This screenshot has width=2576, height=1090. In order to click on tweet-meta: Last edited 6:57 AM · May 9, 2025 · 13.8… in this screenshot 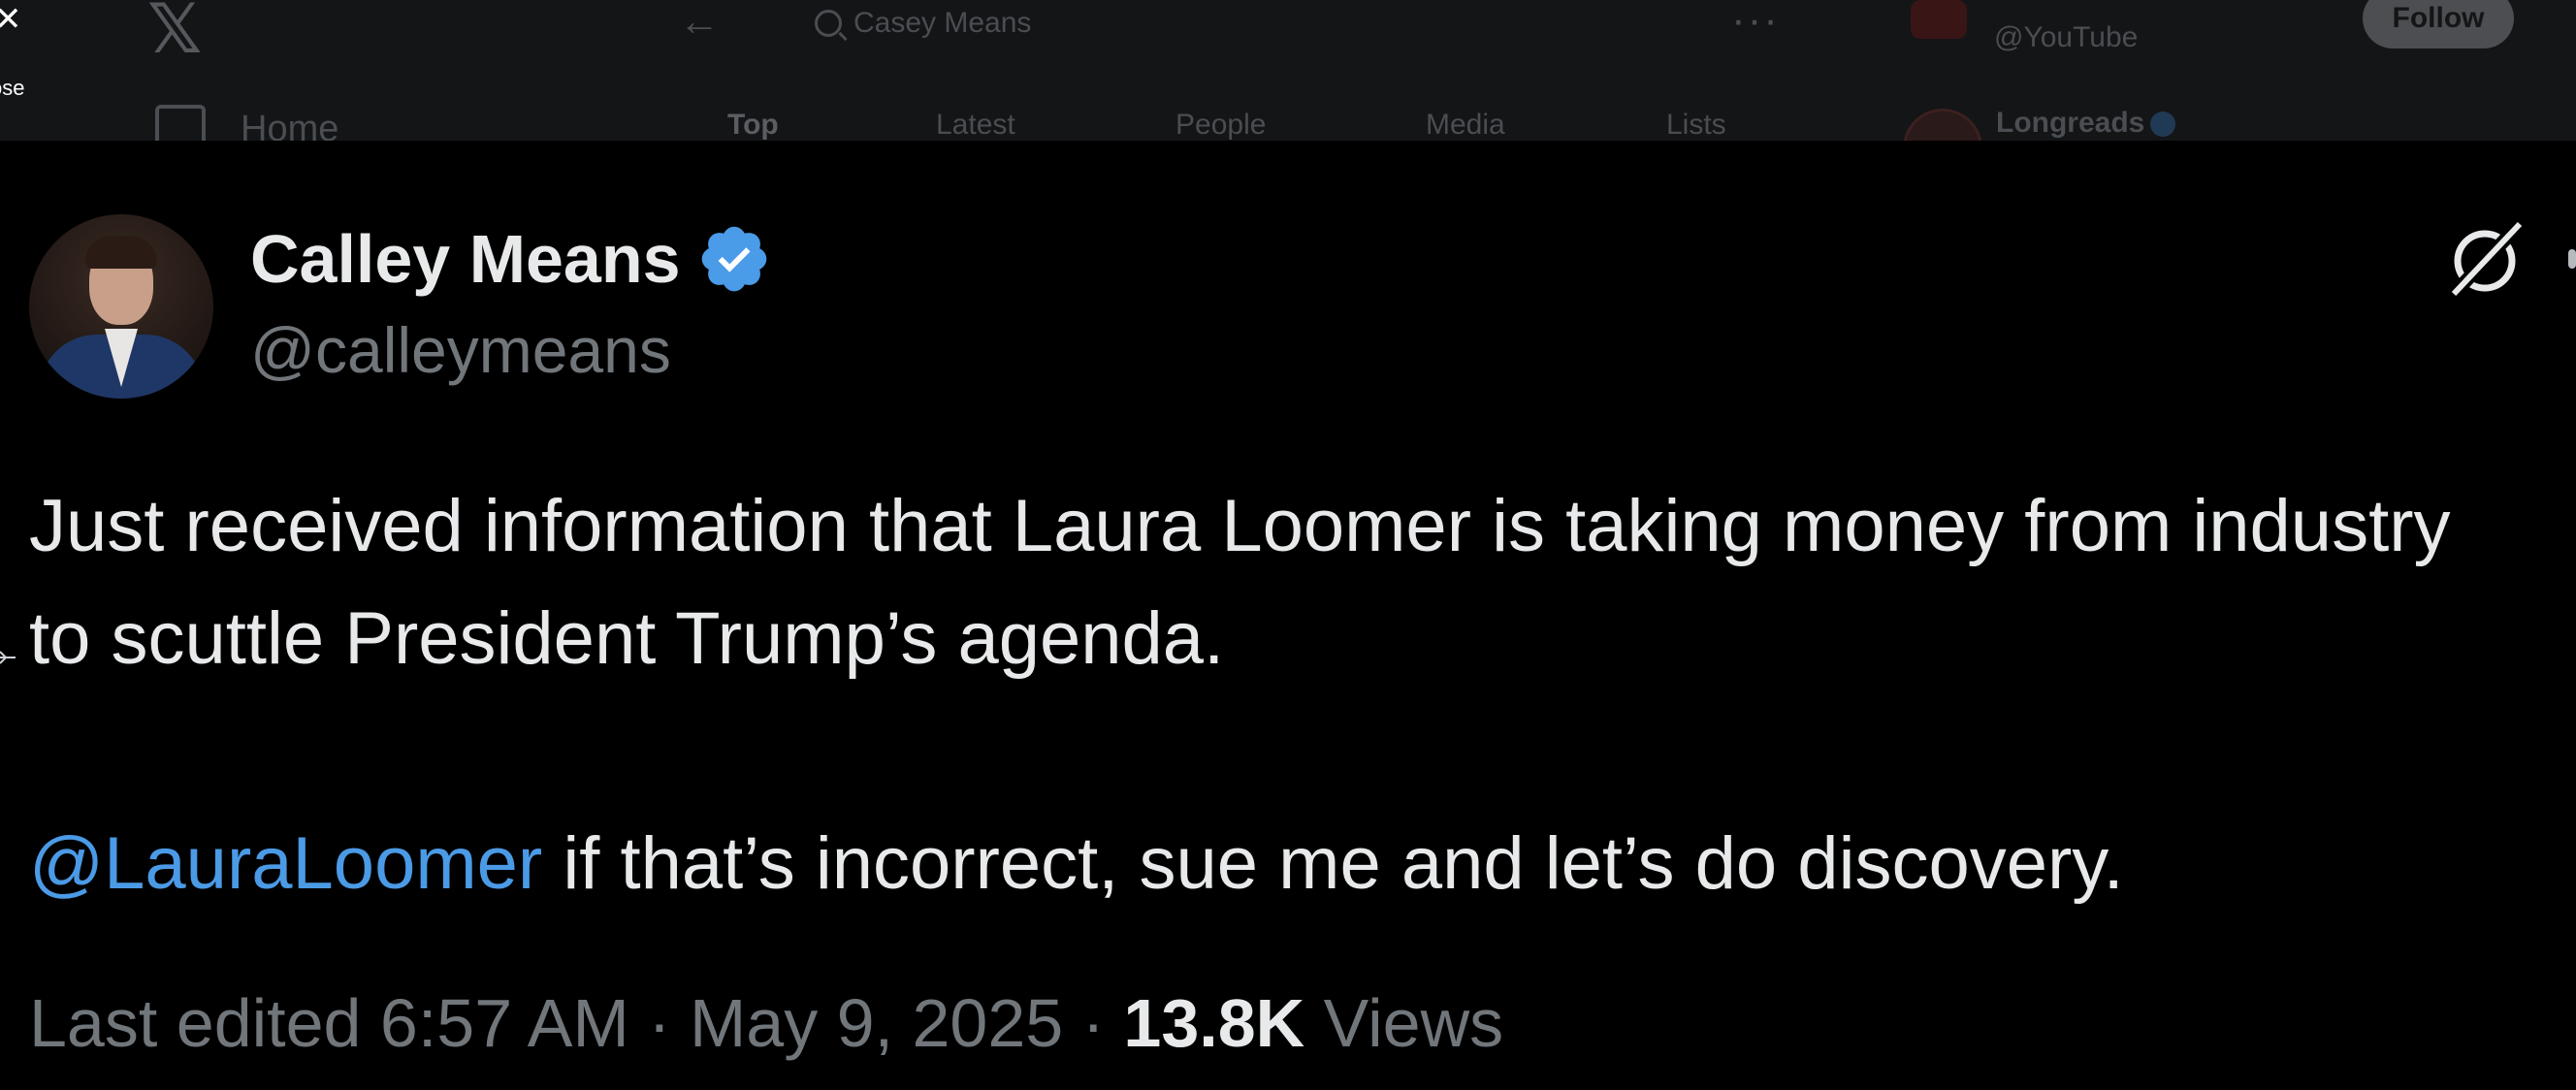, I will do `click(766, 1023)`.